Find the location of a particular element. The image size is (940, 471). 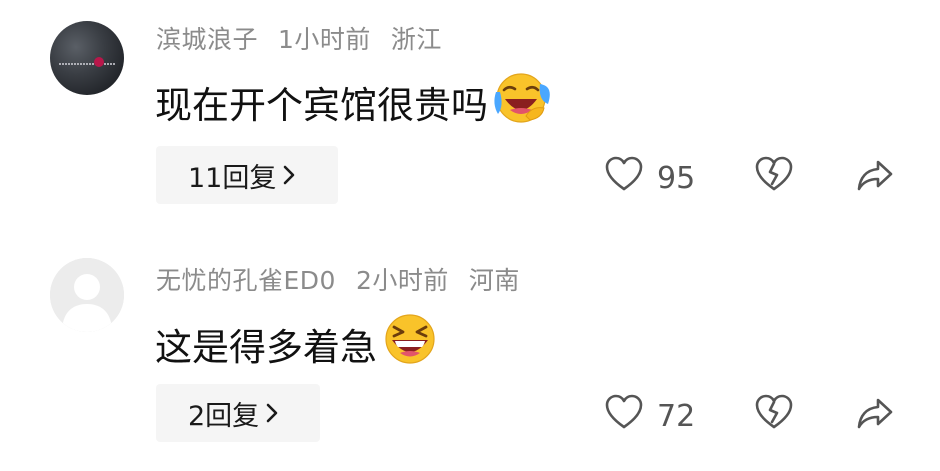

timestamp: 1小时前 is located at coordinates (324, 39).